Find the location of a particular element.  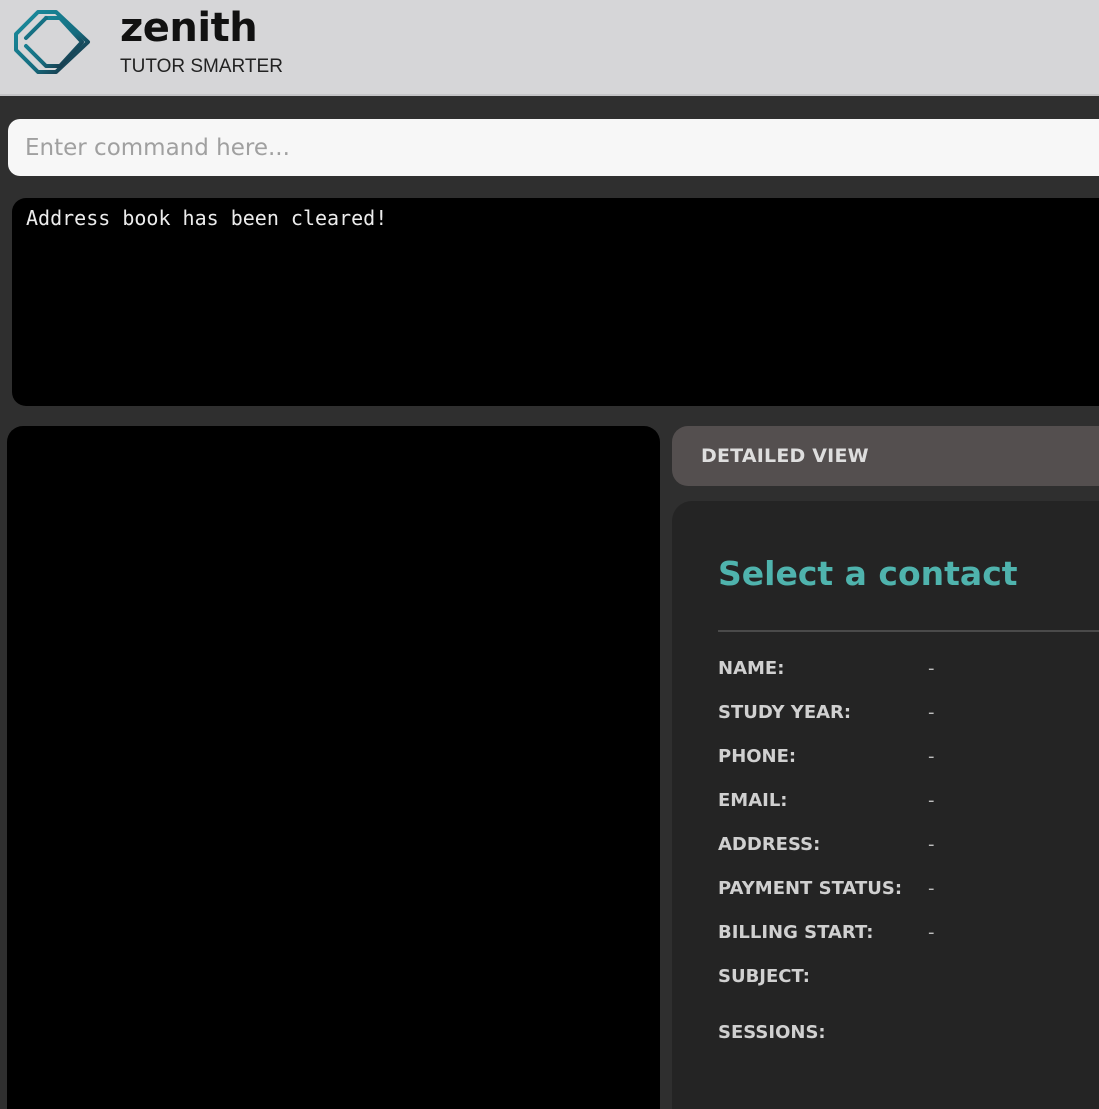

detailed-view-header: DETAILED VIEW is located at coordinates (885, 456).